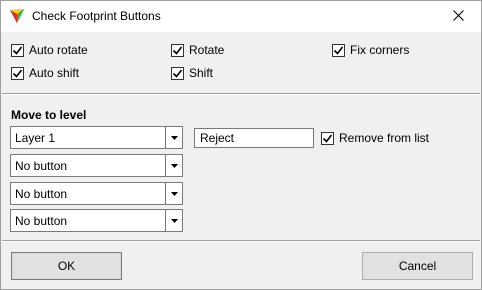 The image size is (482, 290). I want to click on auto-rotate-checkbox: Auto rotate, so click(49, 50).